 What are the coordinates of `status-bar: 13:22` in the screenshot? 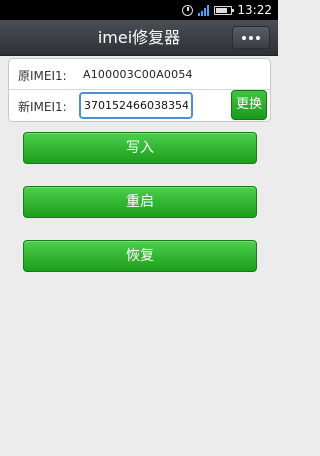 It's located at (139, 10).